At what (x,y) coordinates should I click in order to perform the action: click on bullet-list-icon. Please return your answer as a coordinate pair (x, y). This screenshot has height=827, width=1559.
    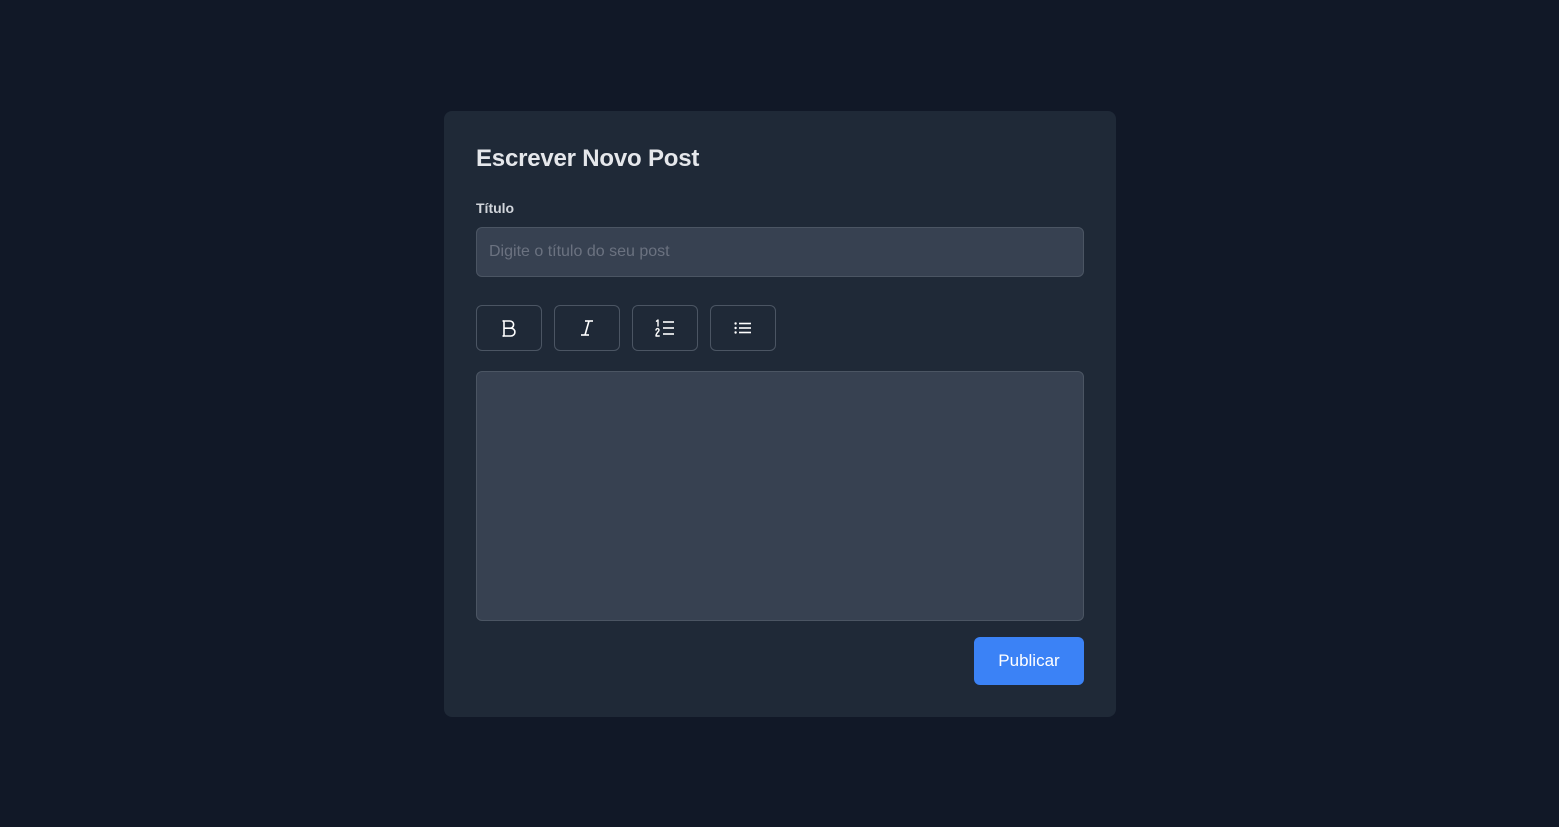
    Looking at the image, I should click on (743, 328).